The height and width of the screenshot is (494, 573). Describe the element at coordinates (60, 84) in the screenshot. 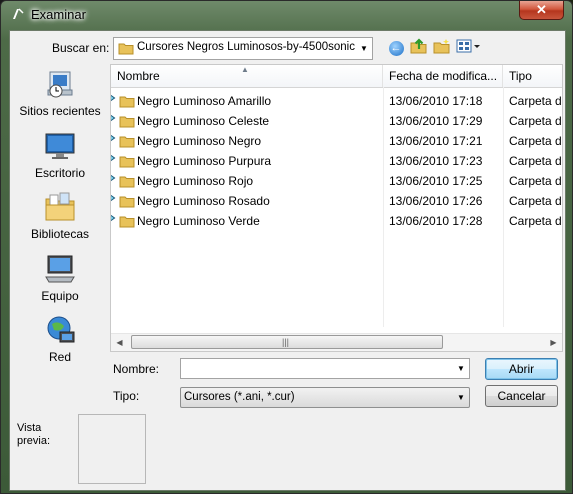

I see `recent-places-icon` at that location.